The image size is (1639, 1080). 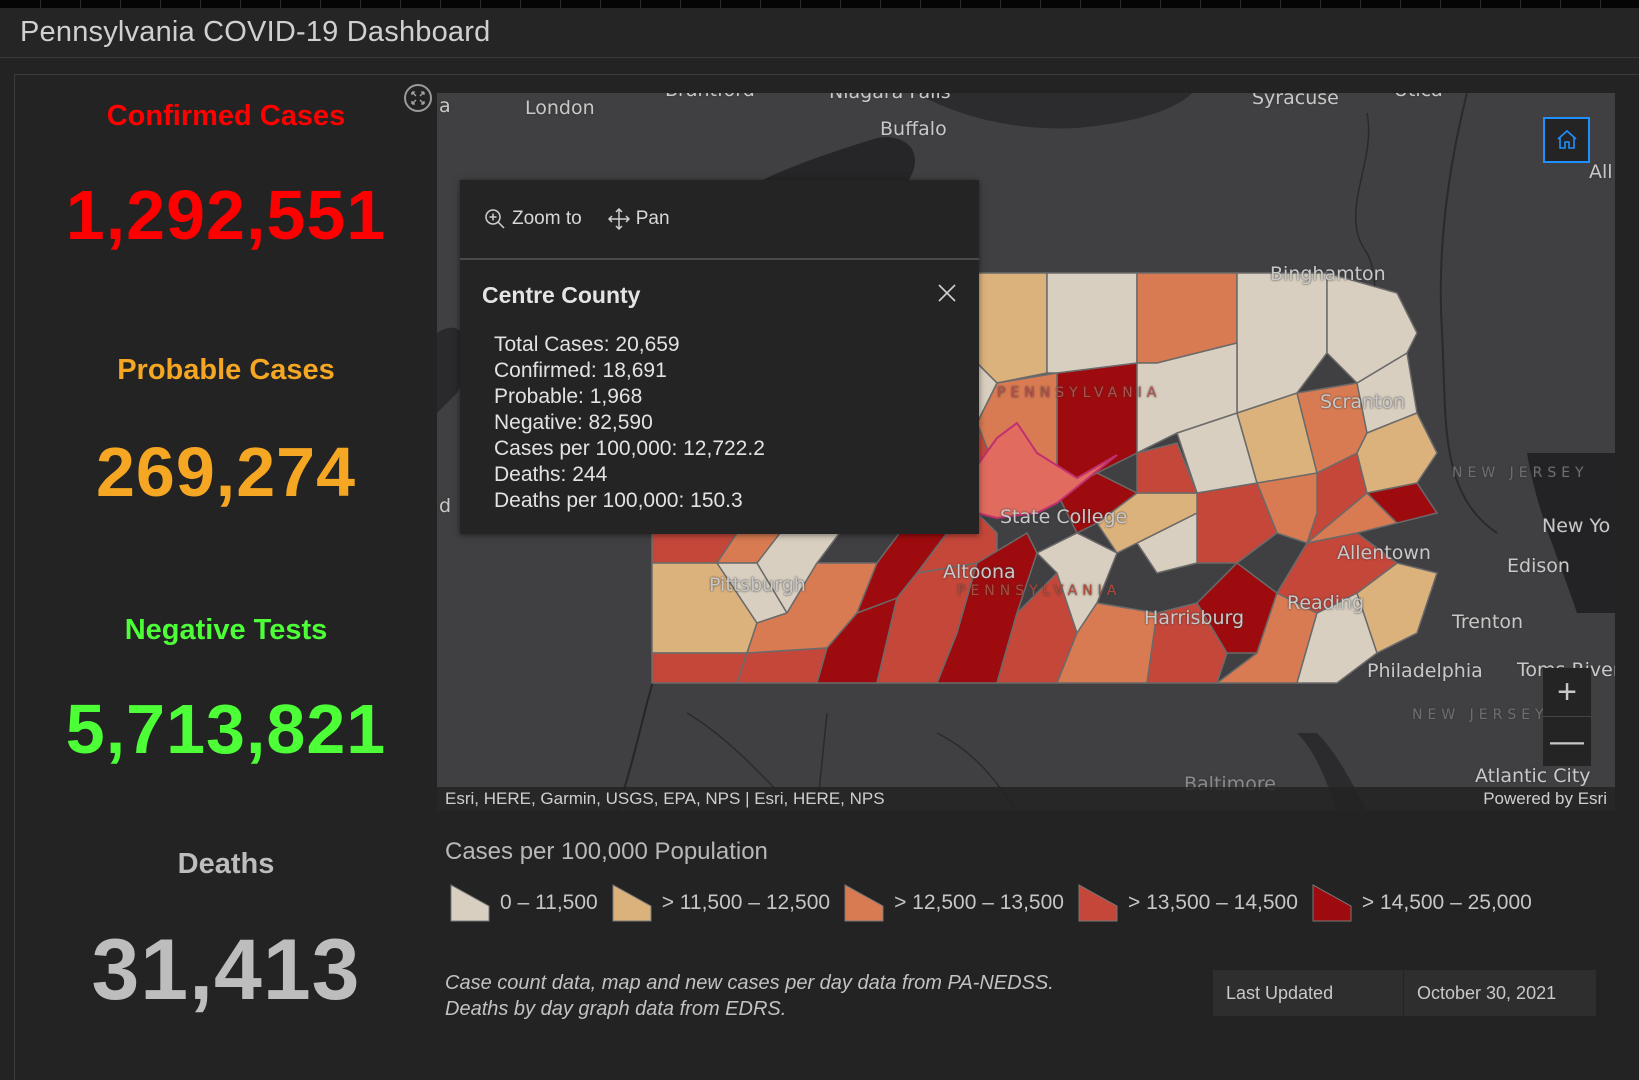 I want to click on pan-arrows-icon, so click(x=618, y=219).